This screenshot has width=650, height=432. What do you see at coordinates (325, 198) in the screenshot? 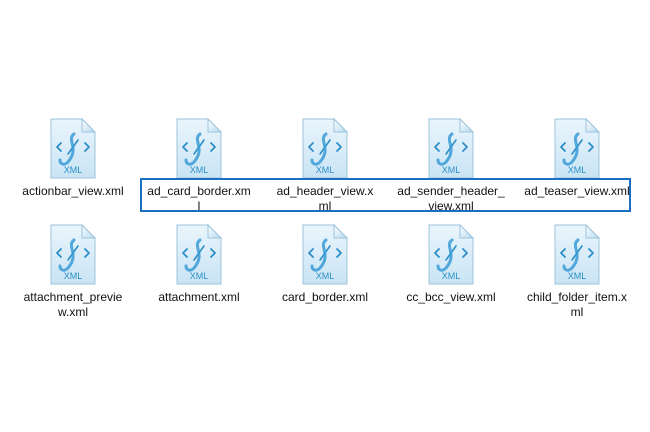
I see `file-label: ad_header_view.x ml` at bounding box center [325, 198].